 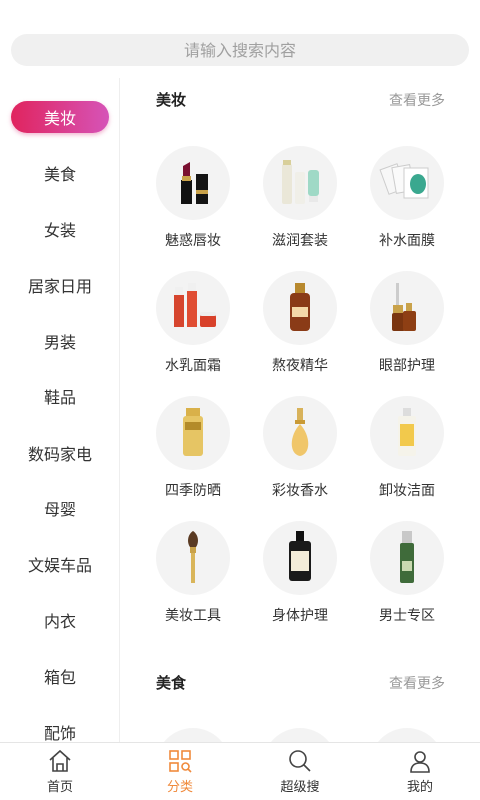 I want to click on face-mask-icon, so click(x=407, y=183).